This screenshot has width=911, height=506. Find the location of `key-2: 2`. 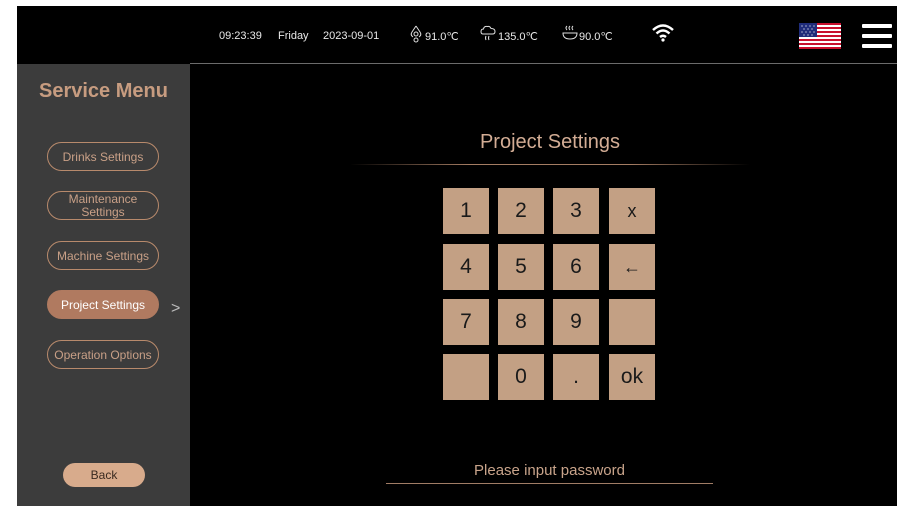

key-2: 2 is located at coordinates (521, 211).